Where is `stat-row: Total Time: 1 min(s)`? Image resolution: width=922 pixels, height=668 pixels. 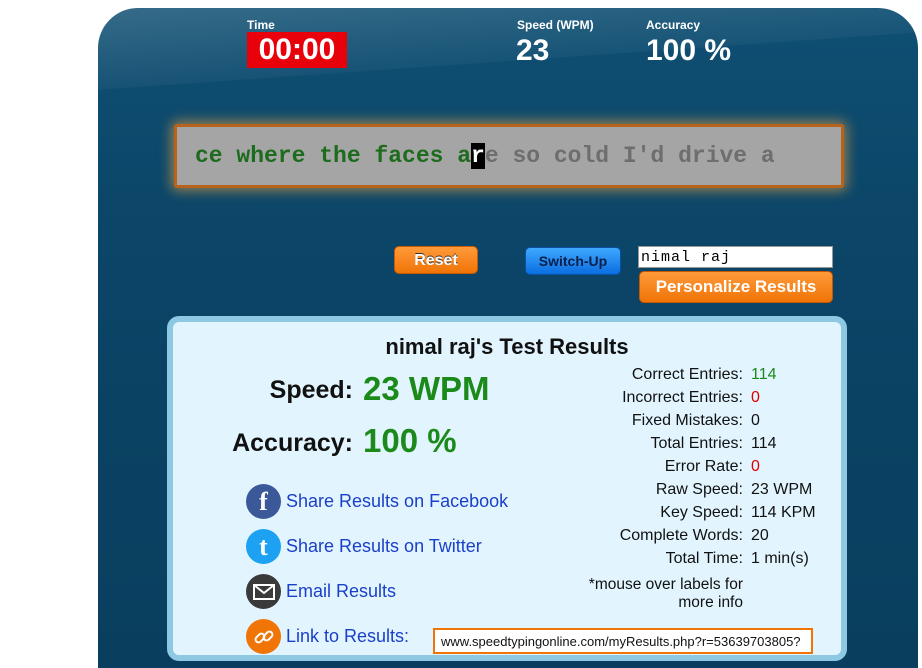 stat-row: Total Time: 1 min(s) is located at coordinates (718, 561).